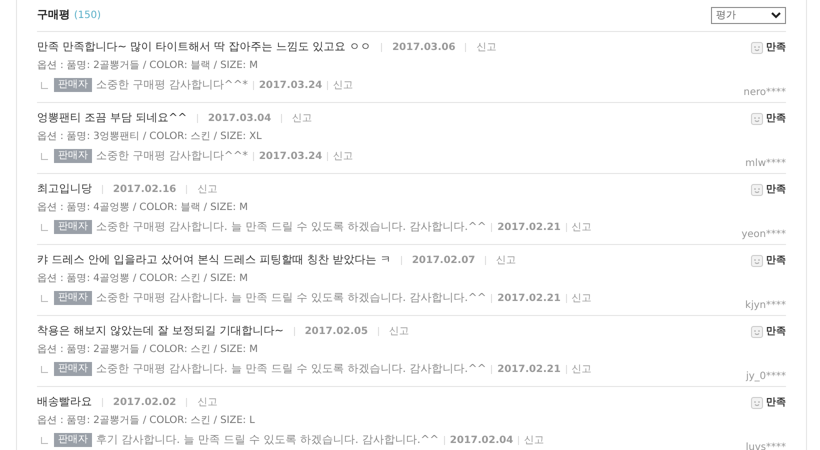  What do you see at coordinates (766, 377) in the screenshot?
I see `reviewer-name: jy_0****` at bounding box center [766, 377].